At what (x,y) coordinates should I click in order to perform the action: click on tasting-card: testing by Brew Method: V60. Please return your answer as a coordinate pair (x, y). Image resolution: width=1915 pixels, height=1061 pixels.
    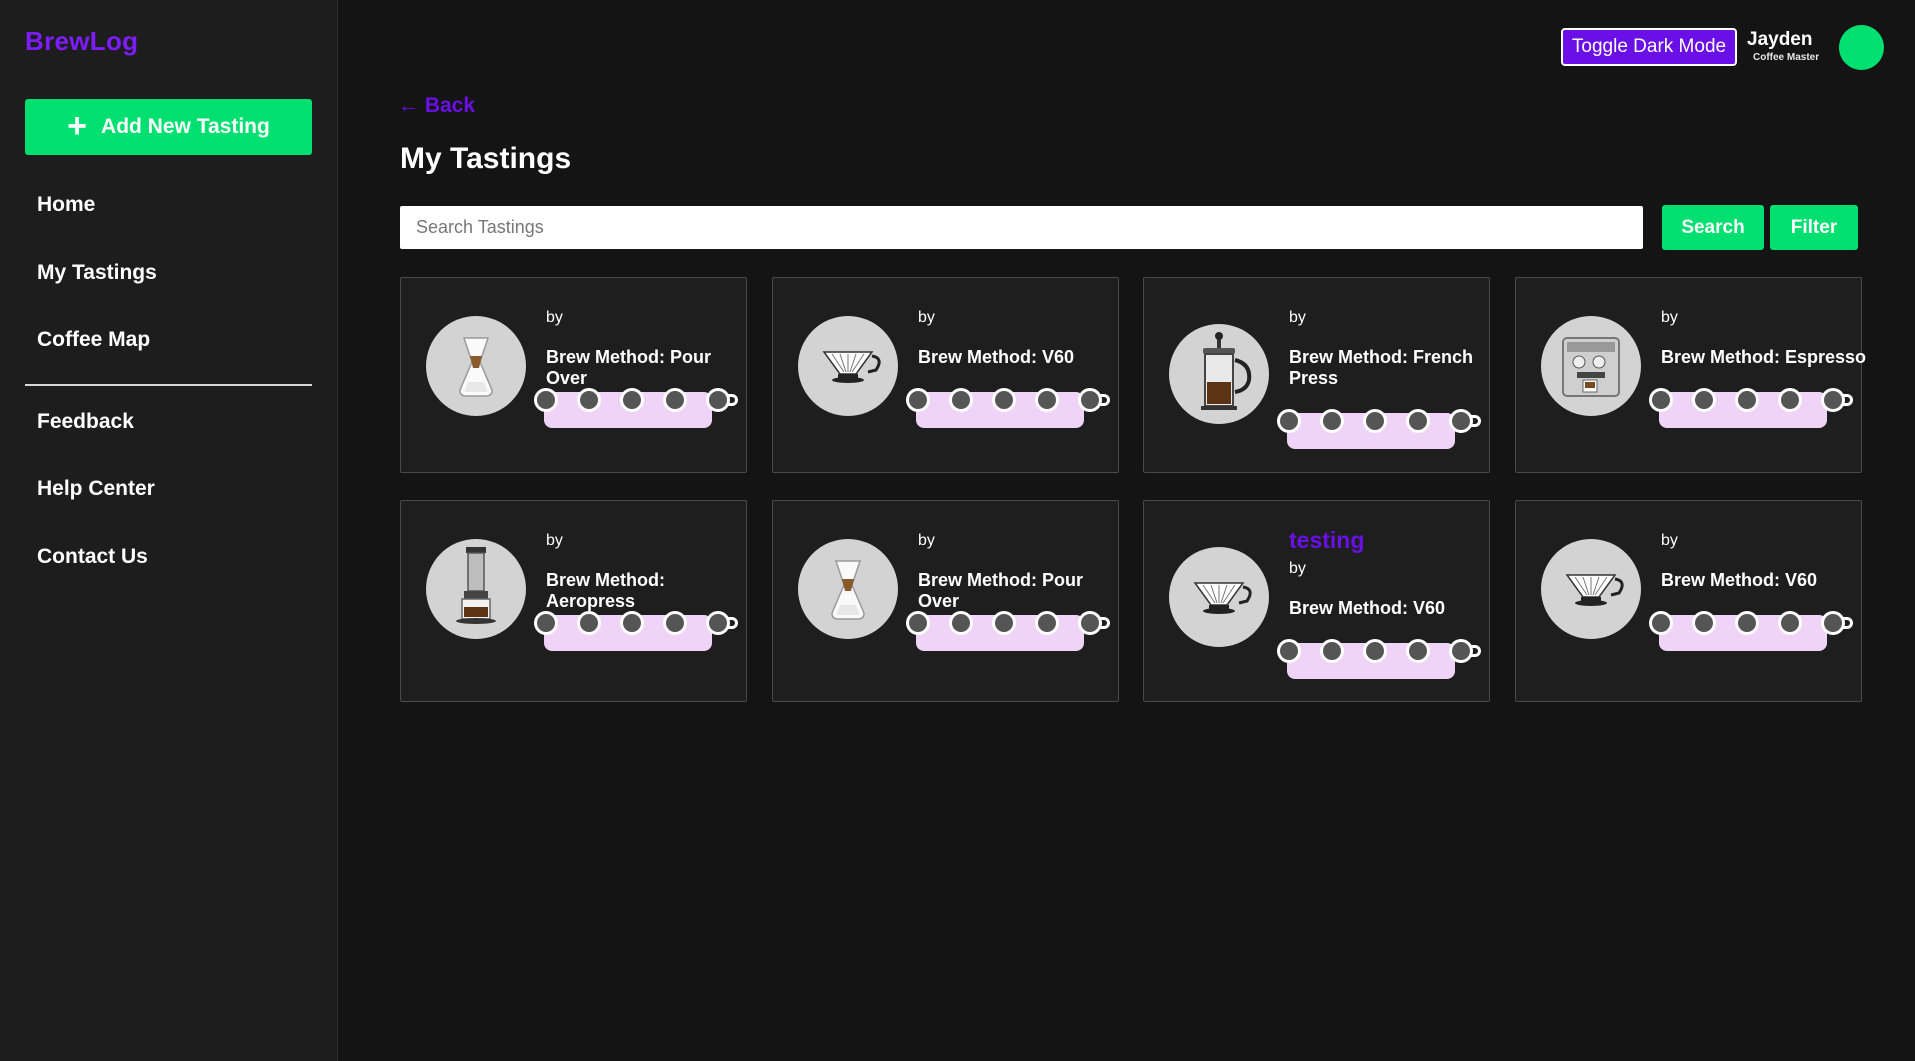
    Looking at the image, I should click on (1316, 601).